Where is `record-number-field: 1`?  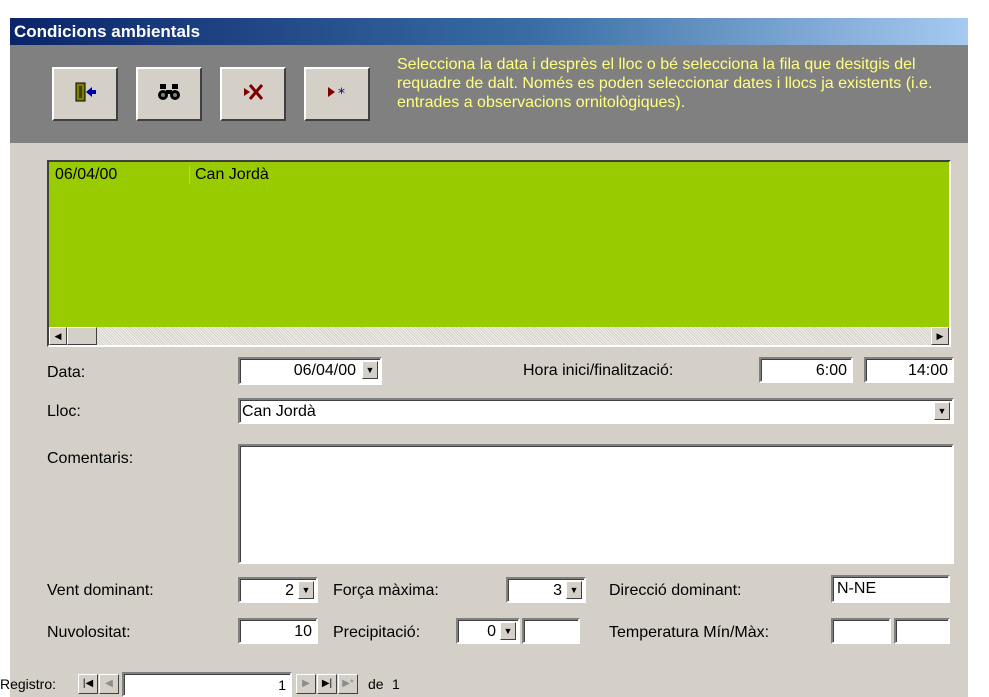 record-number-field: 1 is located at coordinates (207, 684).